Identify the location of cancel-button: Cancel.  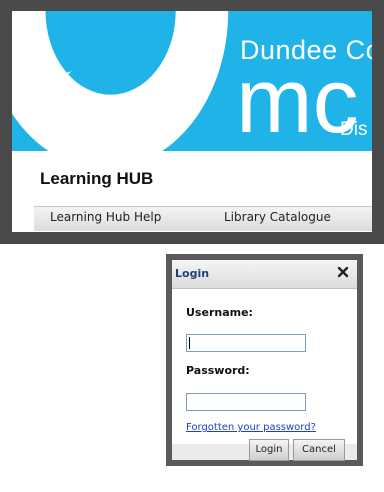
(319, 450).